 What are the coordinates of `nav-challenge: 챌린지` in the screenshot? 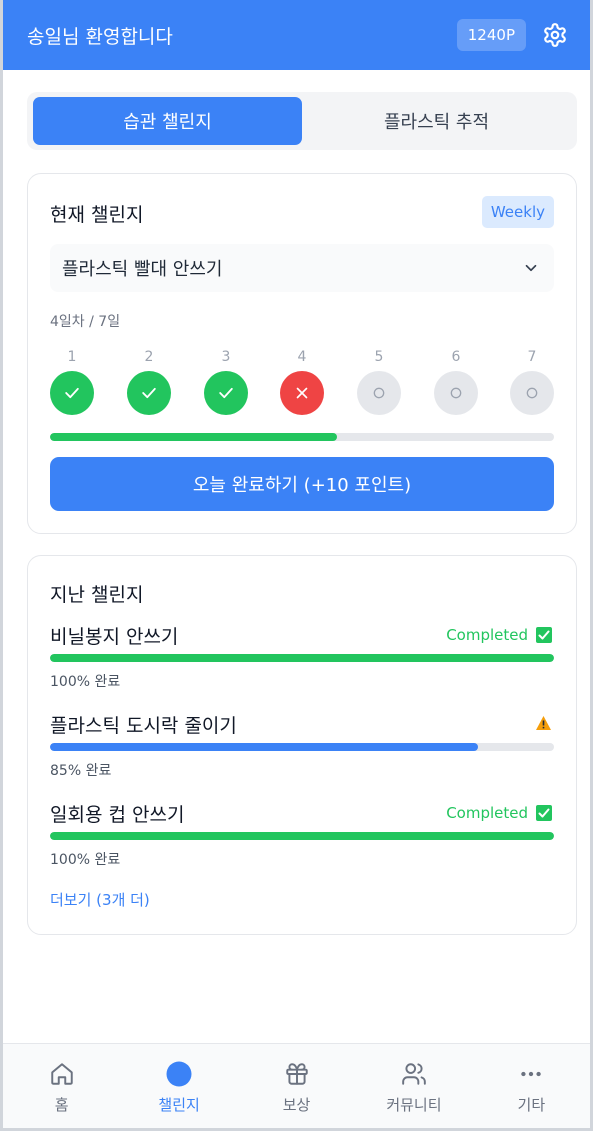 It's located at (178, 1086).